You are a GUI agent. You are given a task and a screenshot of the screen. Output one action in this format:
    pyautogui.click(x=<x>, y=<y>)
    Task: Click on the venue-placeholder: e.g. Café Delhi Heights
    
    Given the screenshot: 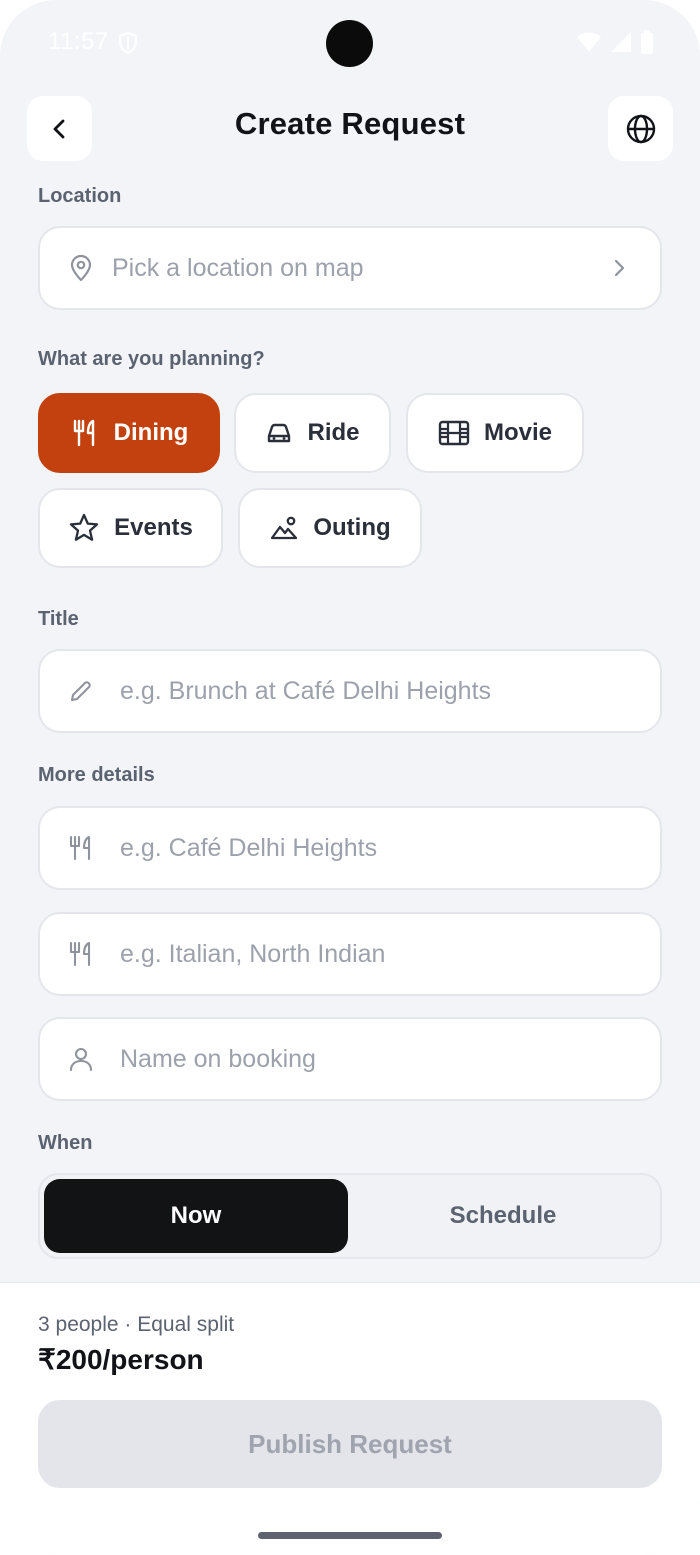 What is the action you would take?
    pyautogui.click(x=249, y=847)
    